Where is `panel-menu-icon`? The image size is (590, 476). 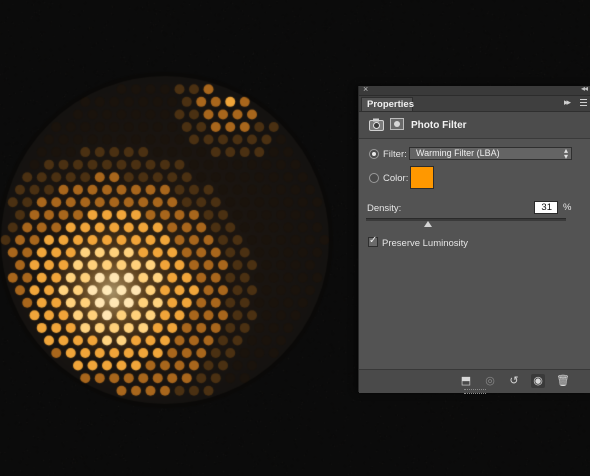
panel-menu-icon is located at coordinates (582, 103).